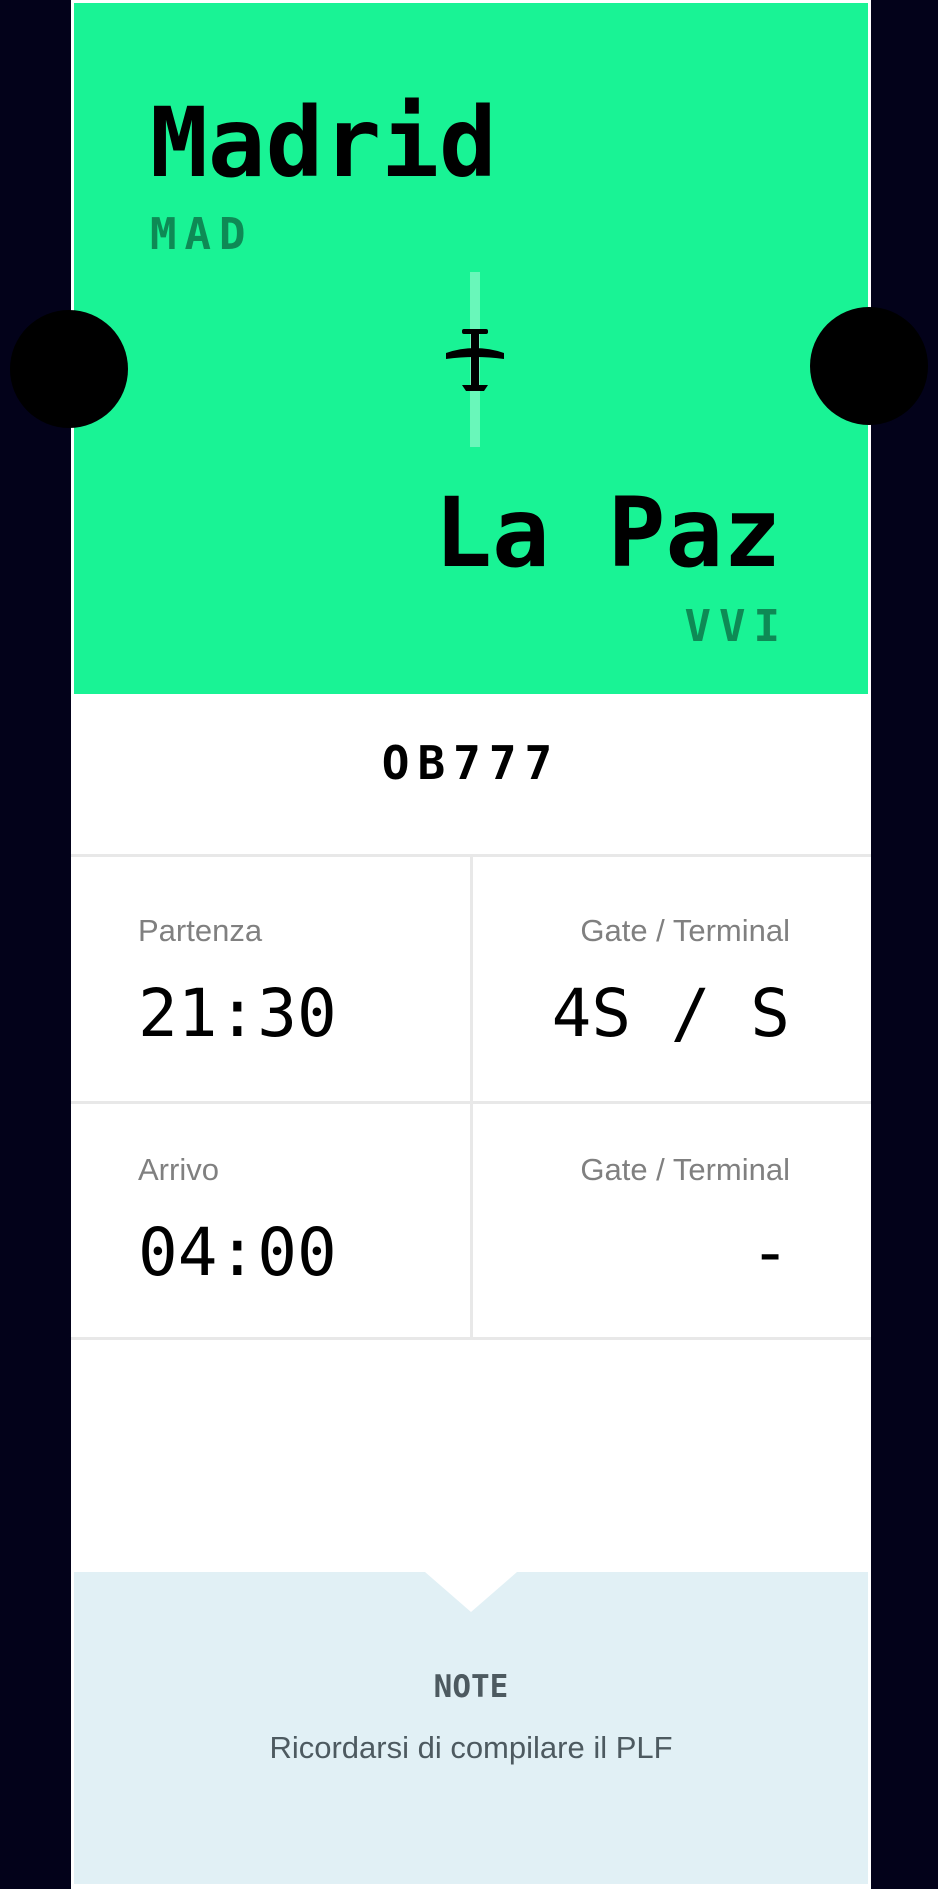  I want to click on departure-gate-value: 4S / S, so click(670, 1013).